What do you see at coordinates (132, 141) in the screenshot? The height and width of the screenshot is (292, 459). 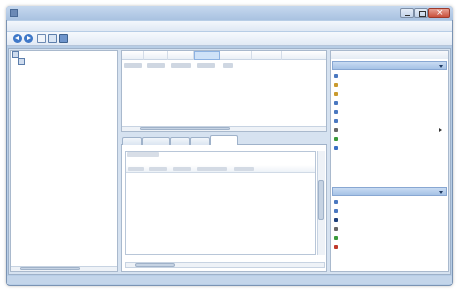 I see `tab-general` at bounding box center [132, 141].